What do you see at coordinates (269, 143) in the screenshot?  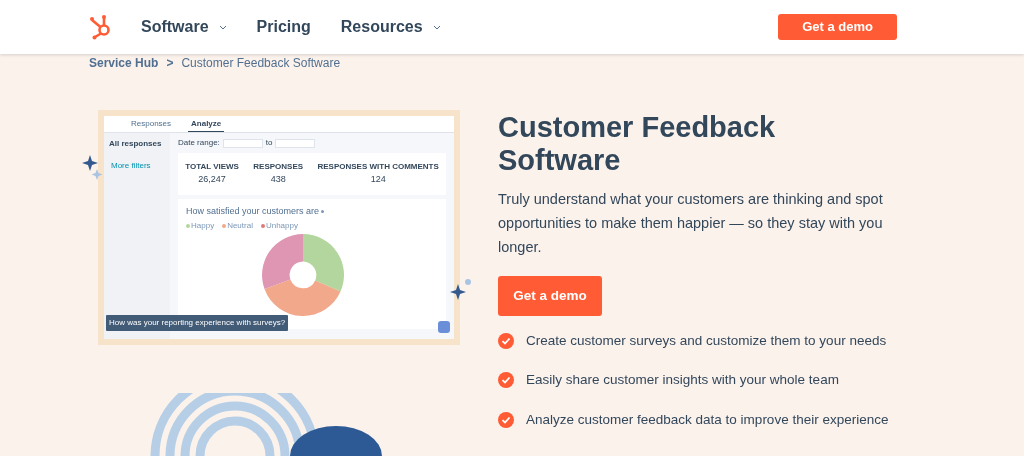 I see `date-range-to: to` at bounding box center [269, 143].